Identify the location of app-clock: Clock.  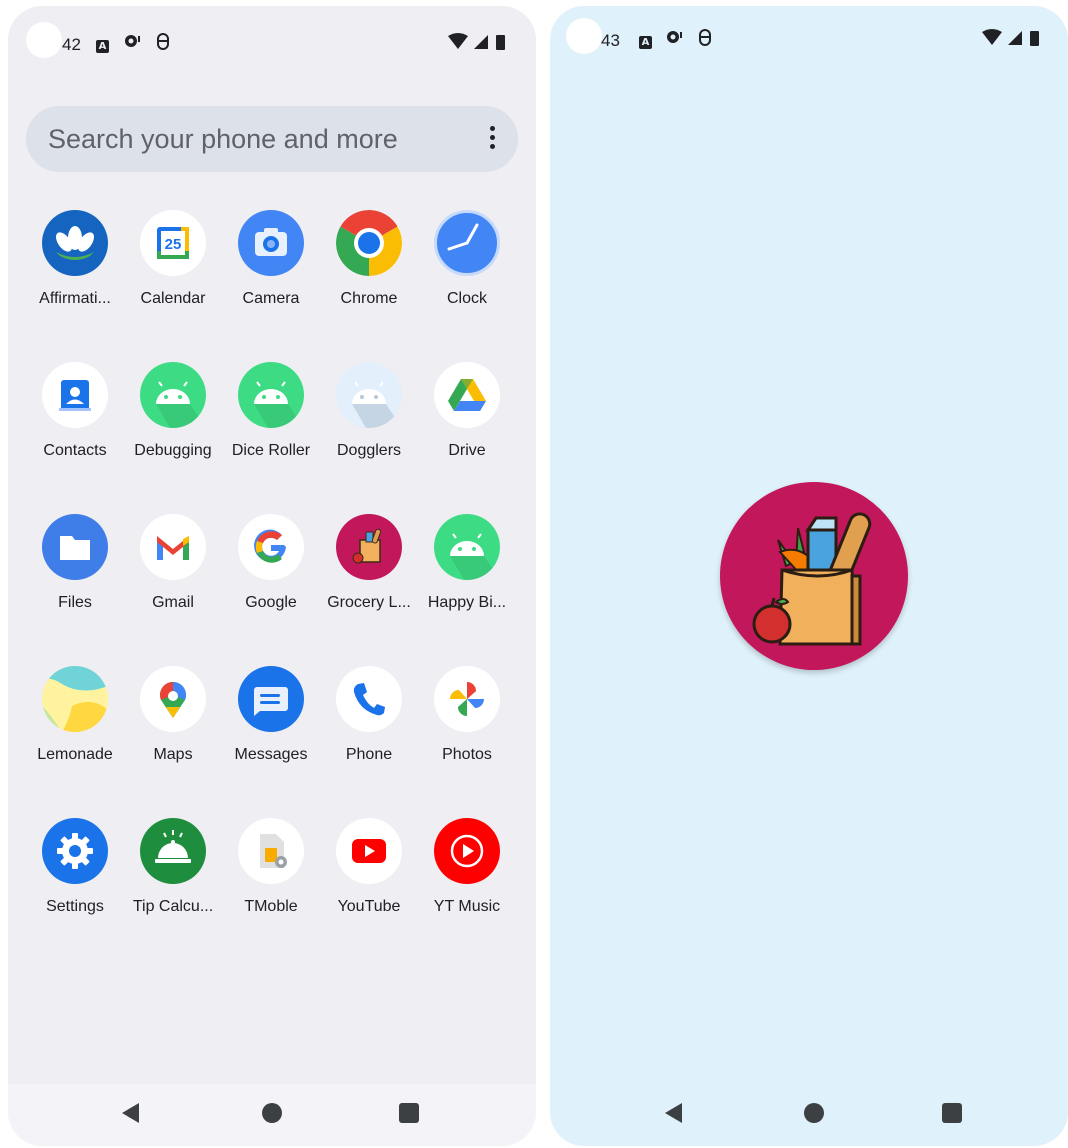
(467, 259).